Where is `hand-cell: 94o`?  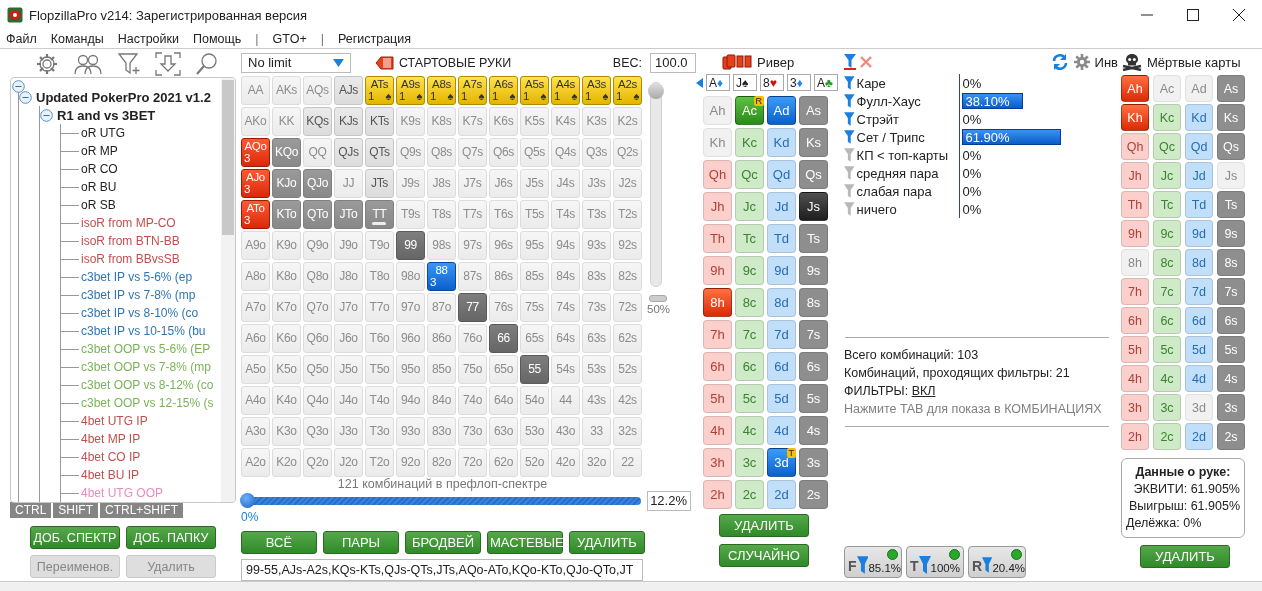 hand-cell: 94o is located at coordinates (410, 400).